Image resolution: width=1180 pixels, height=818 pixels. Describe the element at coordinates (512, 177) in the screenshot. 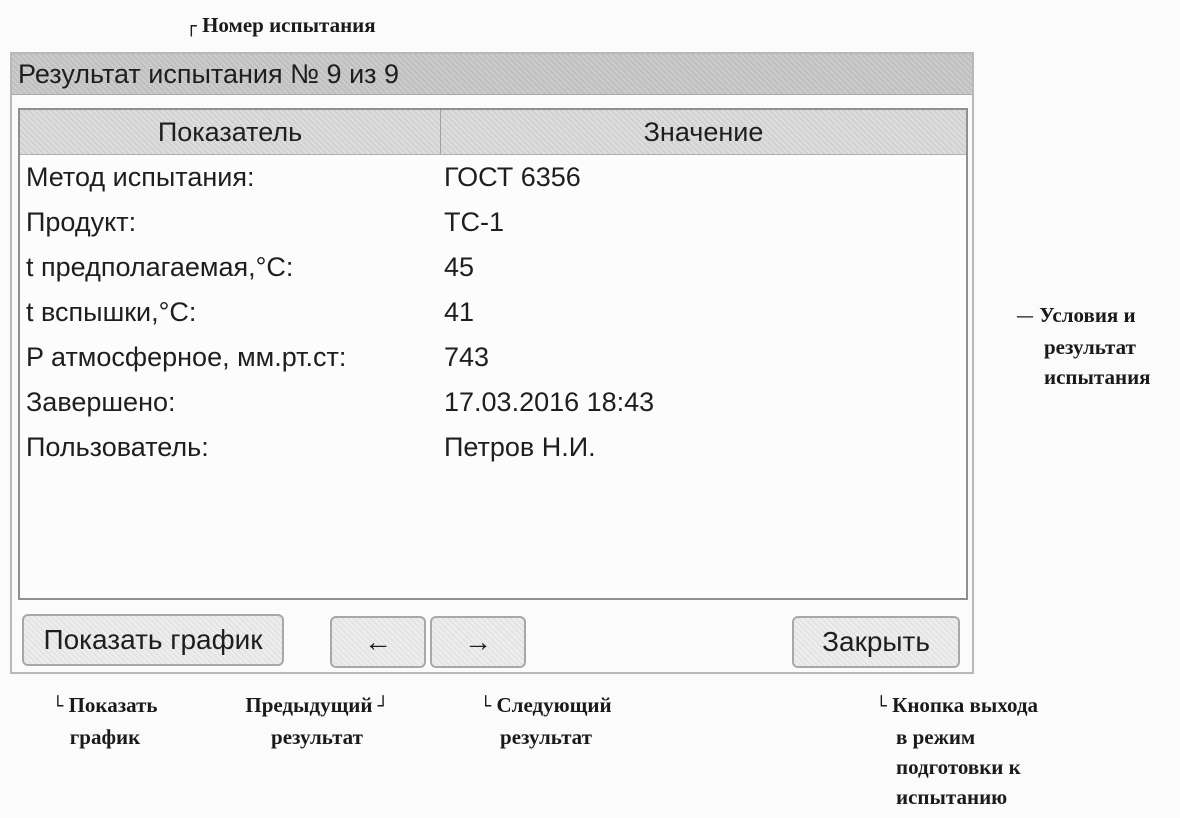

I see `row-value: ГОСТ 6356` at that location.